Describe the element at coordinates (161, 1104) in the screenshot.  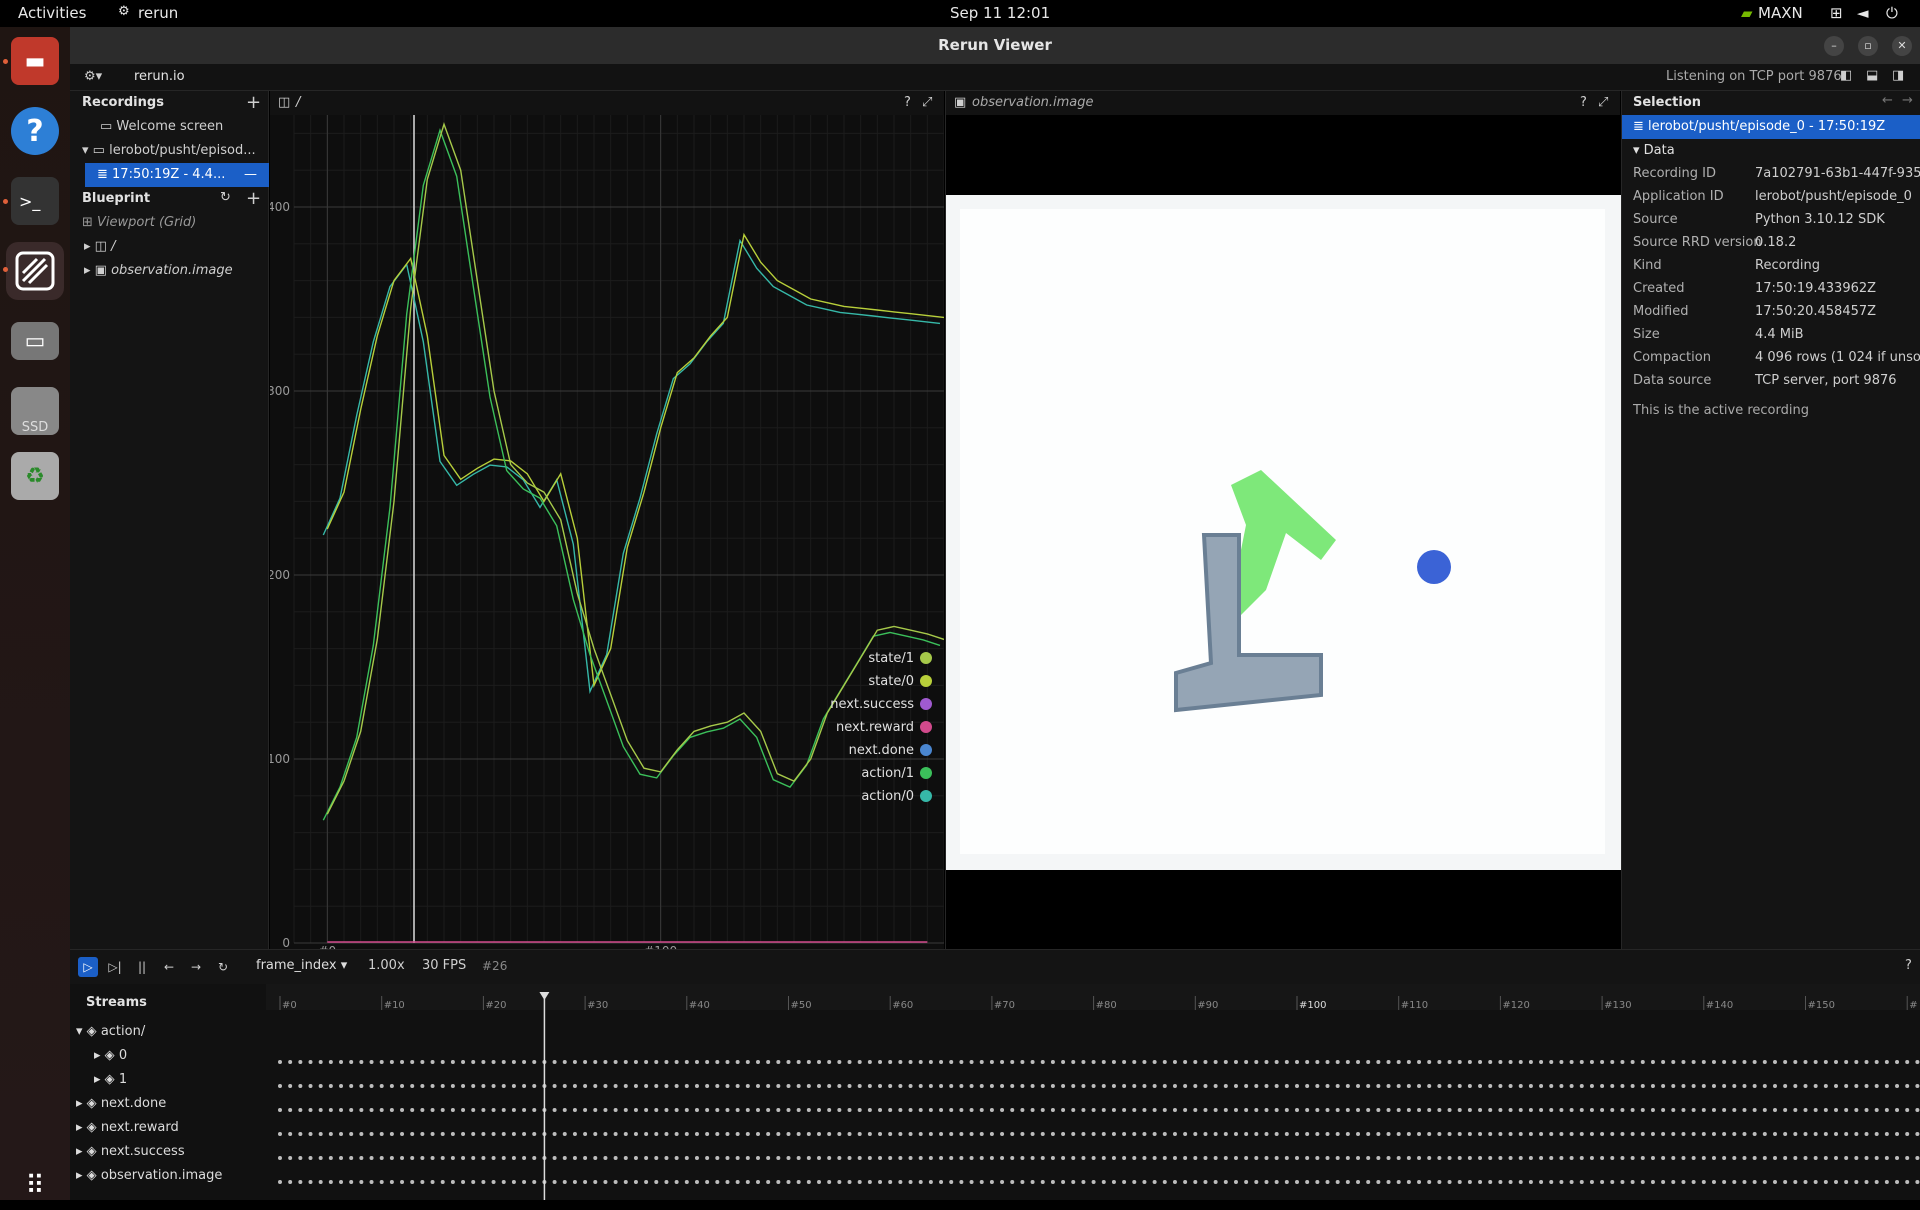
I see `stream-row: ▸ ◈ next.done` at that location.